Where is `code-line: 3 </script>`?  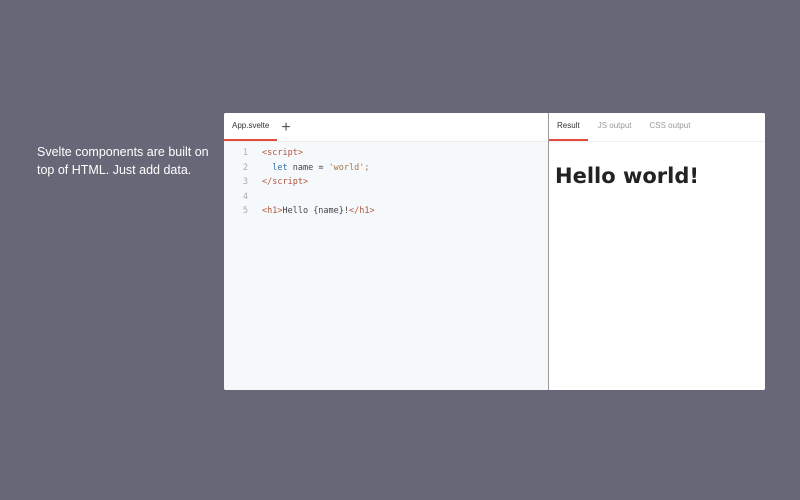
code-line: 3 </script> is located at coordinates (386, 182).